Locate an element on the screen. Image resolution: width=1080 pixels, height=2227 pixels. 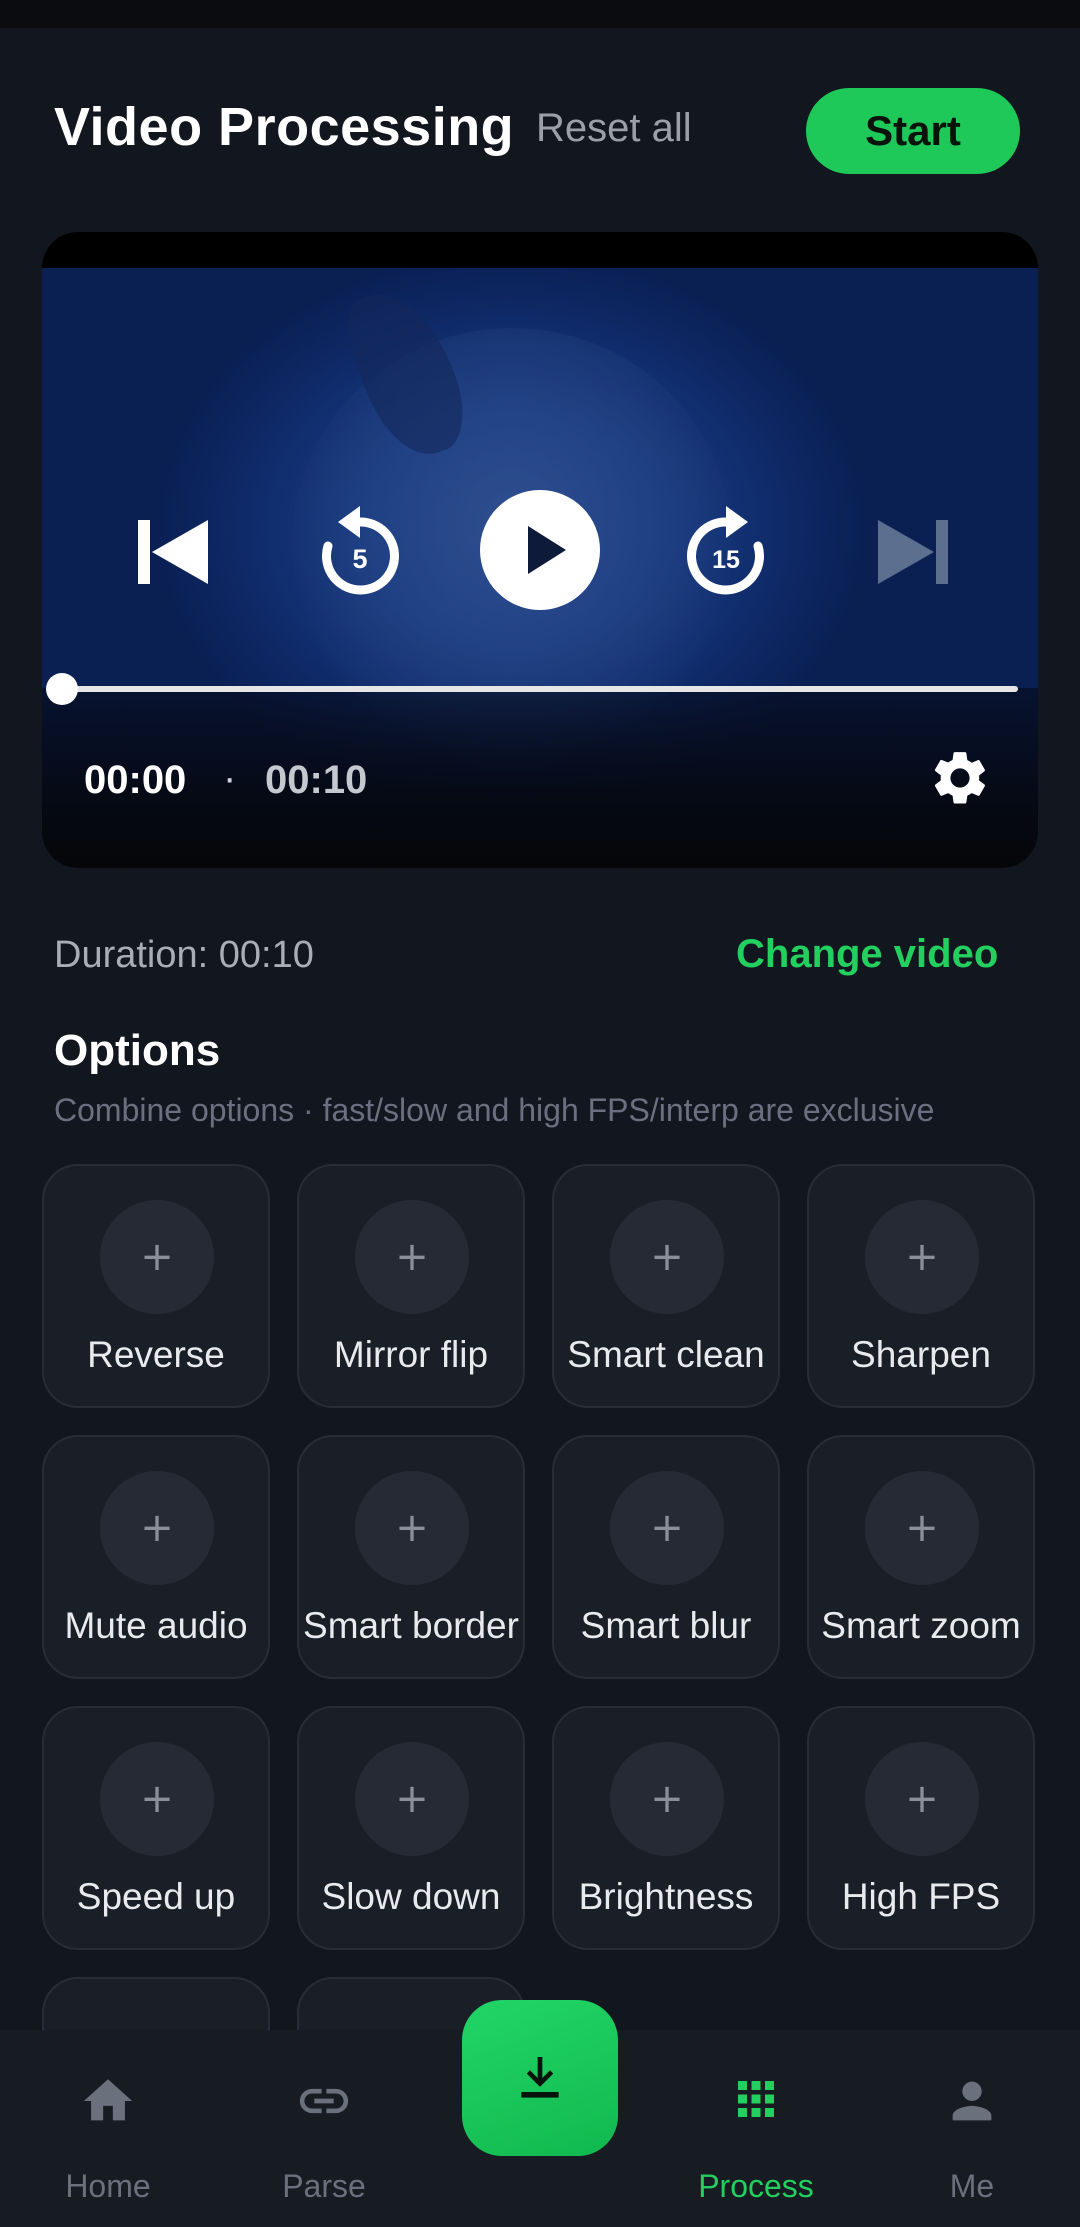
nav-label: Home is located at coordinates (108, 2186).